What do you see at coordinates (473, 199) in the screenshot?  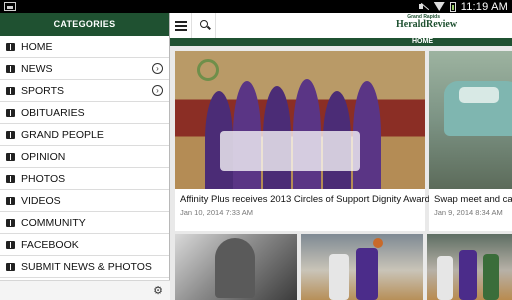 I see `article-title: Swap meet and car s` at bounding box center [473, 199].